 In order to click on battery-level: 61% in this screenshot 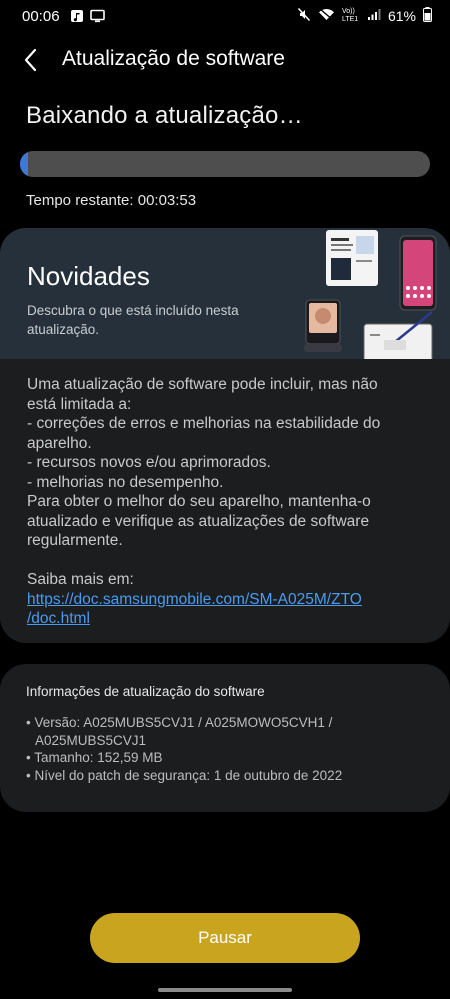, I will do `click(401, 16)`.